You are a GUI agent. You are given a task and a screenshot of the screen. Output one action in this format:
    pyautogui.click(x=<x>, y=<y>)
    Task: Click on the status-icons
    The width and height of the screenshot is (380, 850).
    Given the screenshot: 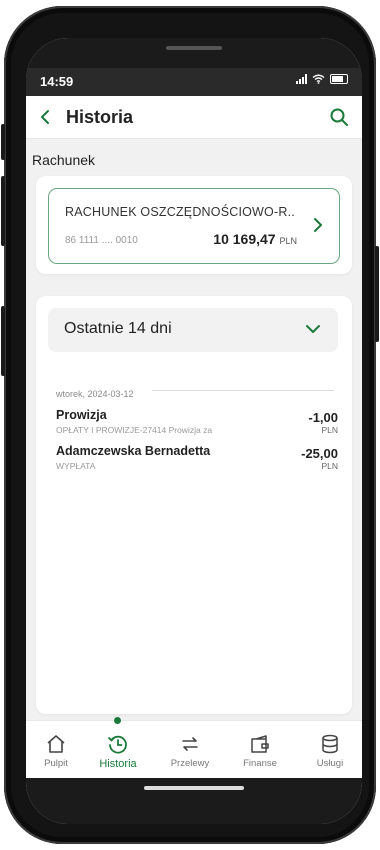 What is the action you would take?
    pyautogui.click(x=322, y=79)
    